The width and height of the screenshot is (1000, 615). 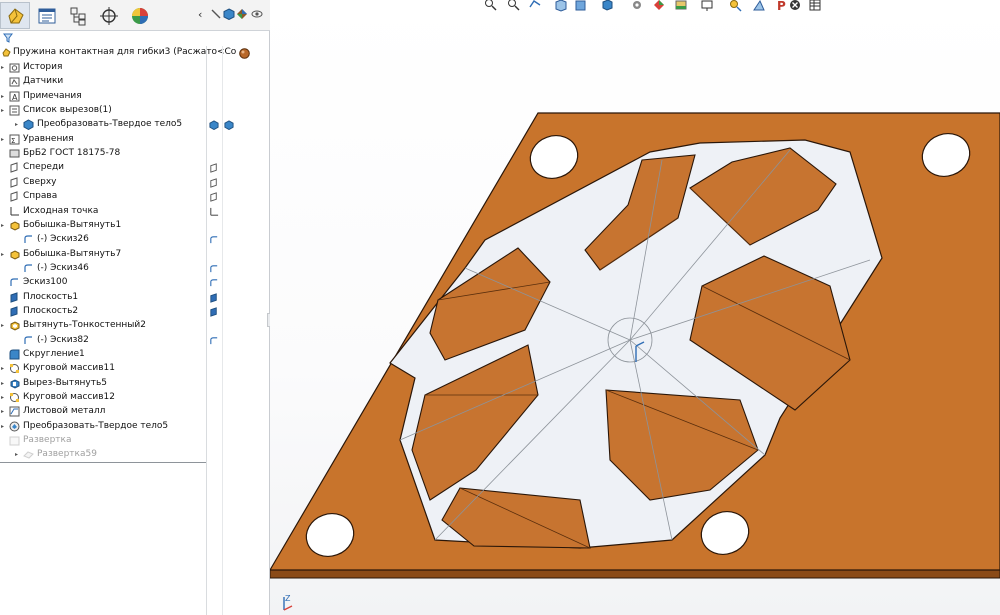 What do you see at coordinates (214, 341) in the screenshot?
I see `sketch82-side-icon` at bounding box center [214, 341].